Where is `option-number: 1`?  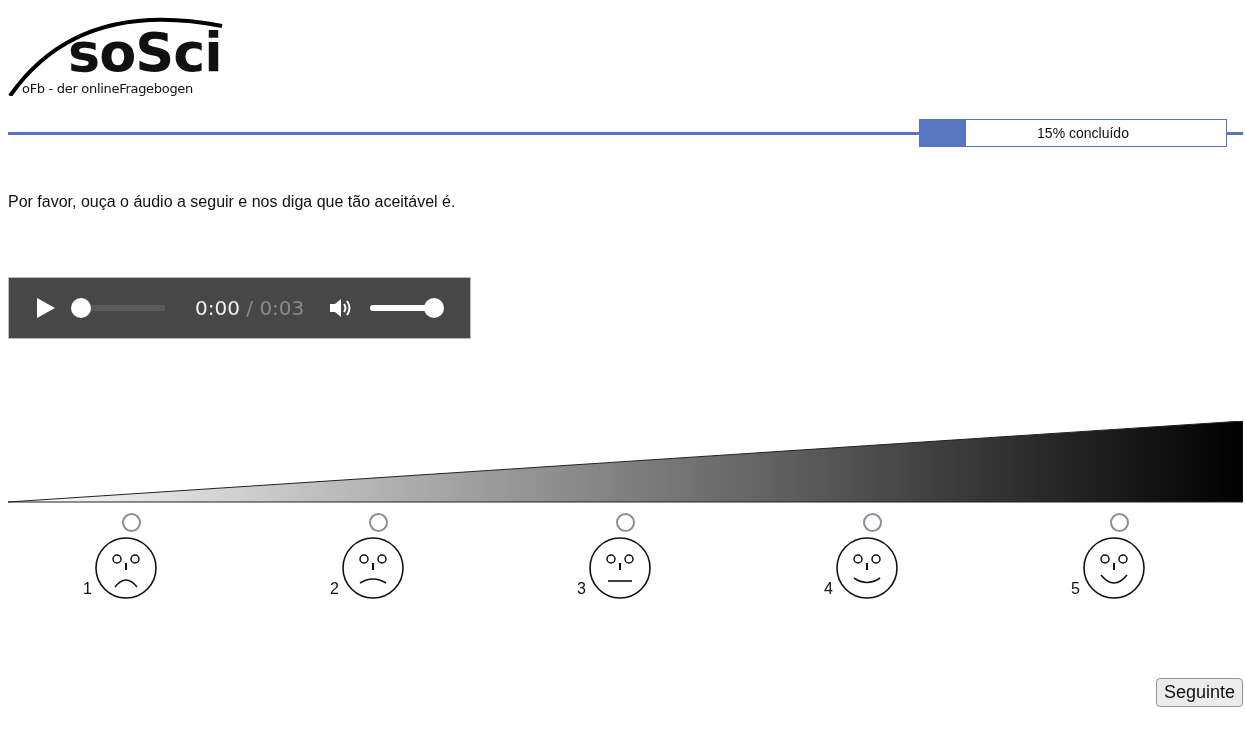
option-number: 1 is located at coordinates (87, 589).